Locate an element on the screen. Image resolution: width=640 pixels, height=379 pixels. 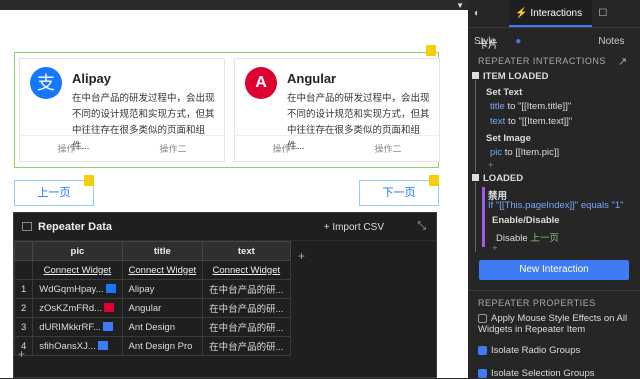
target-text: text to "[[Item.text]]" is located at coordinates (565, 121).